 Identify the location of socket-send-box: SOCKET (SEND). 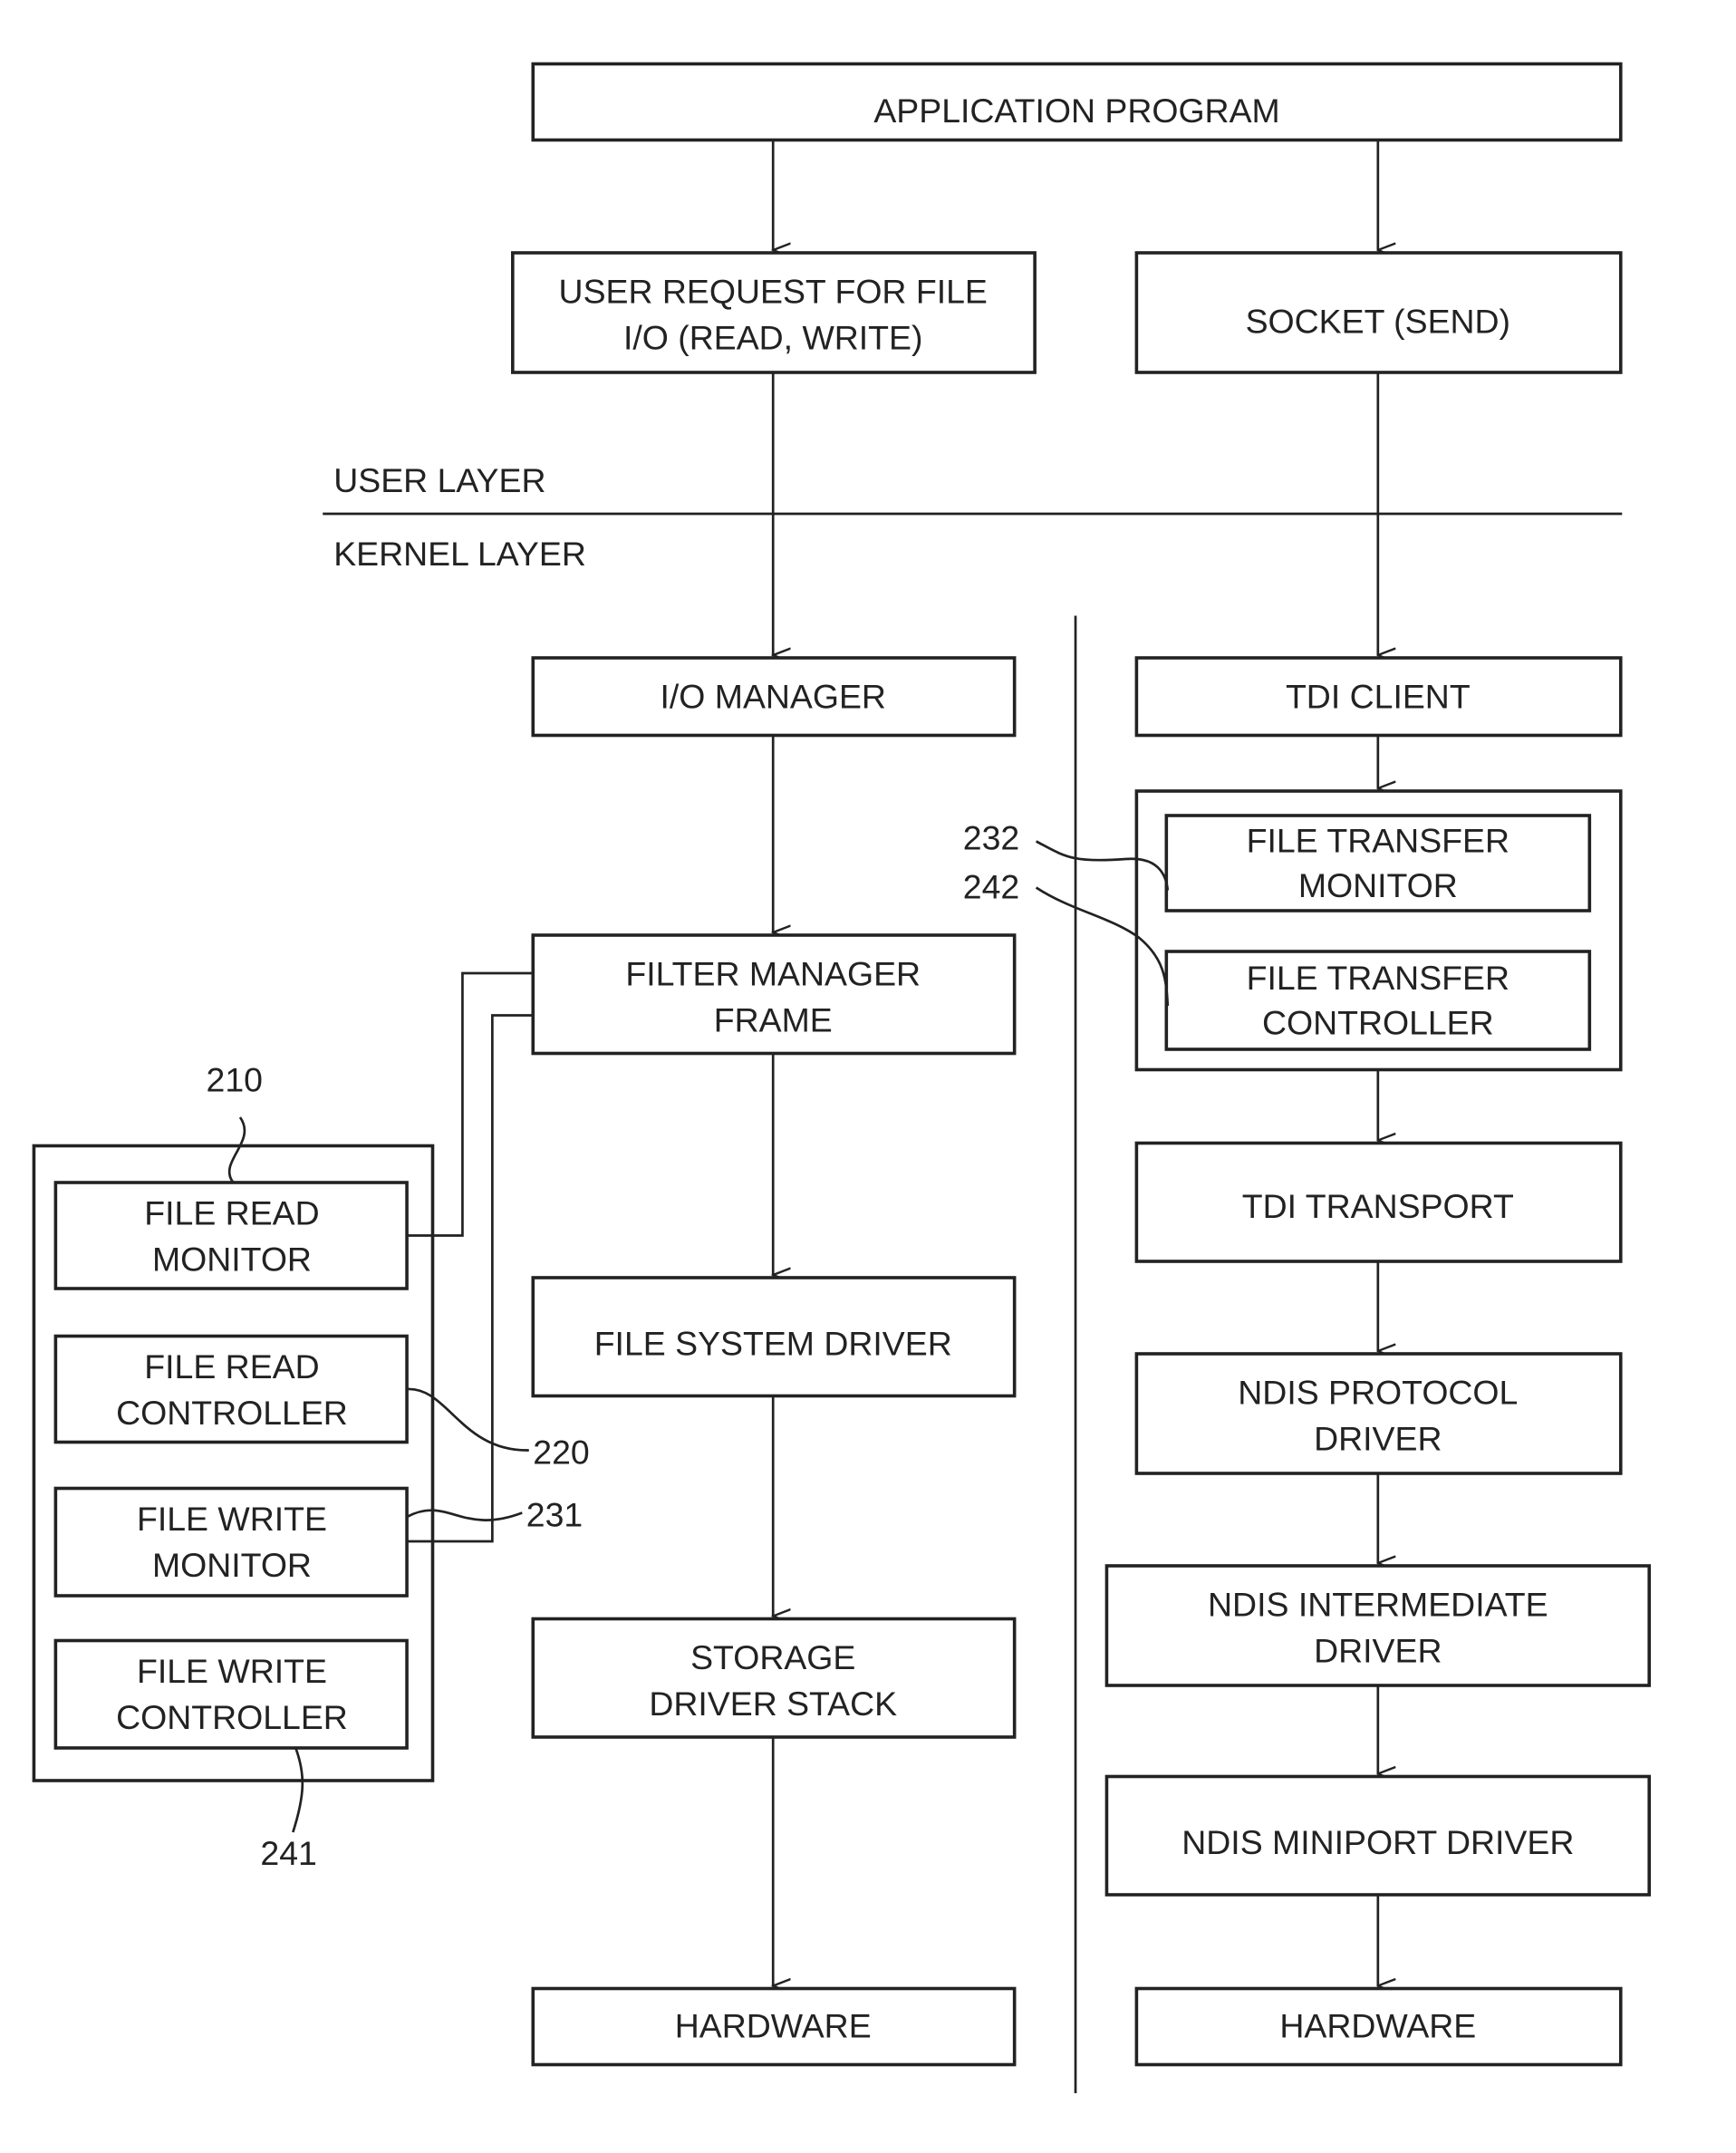
(1378, 312).